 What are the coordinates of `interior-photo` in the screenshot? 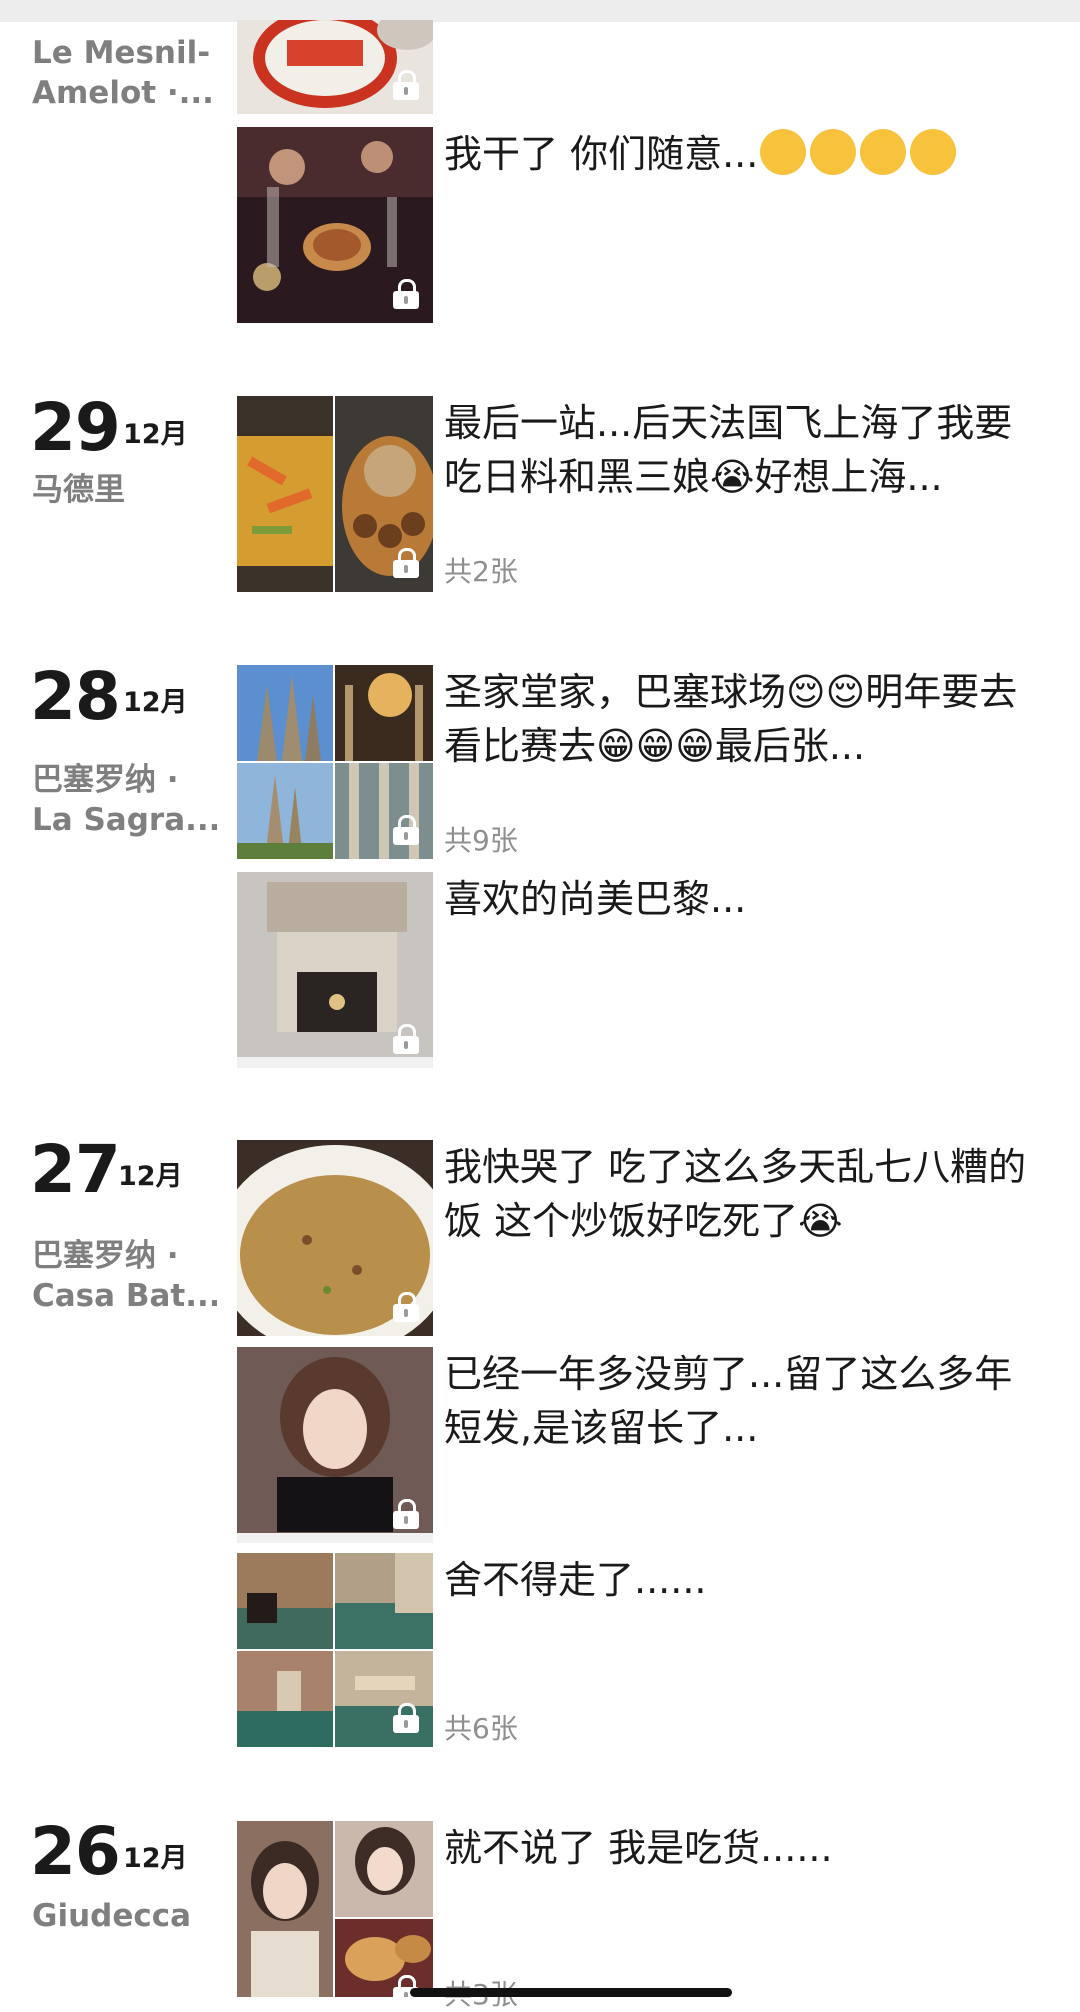 It's located at (384, 713).